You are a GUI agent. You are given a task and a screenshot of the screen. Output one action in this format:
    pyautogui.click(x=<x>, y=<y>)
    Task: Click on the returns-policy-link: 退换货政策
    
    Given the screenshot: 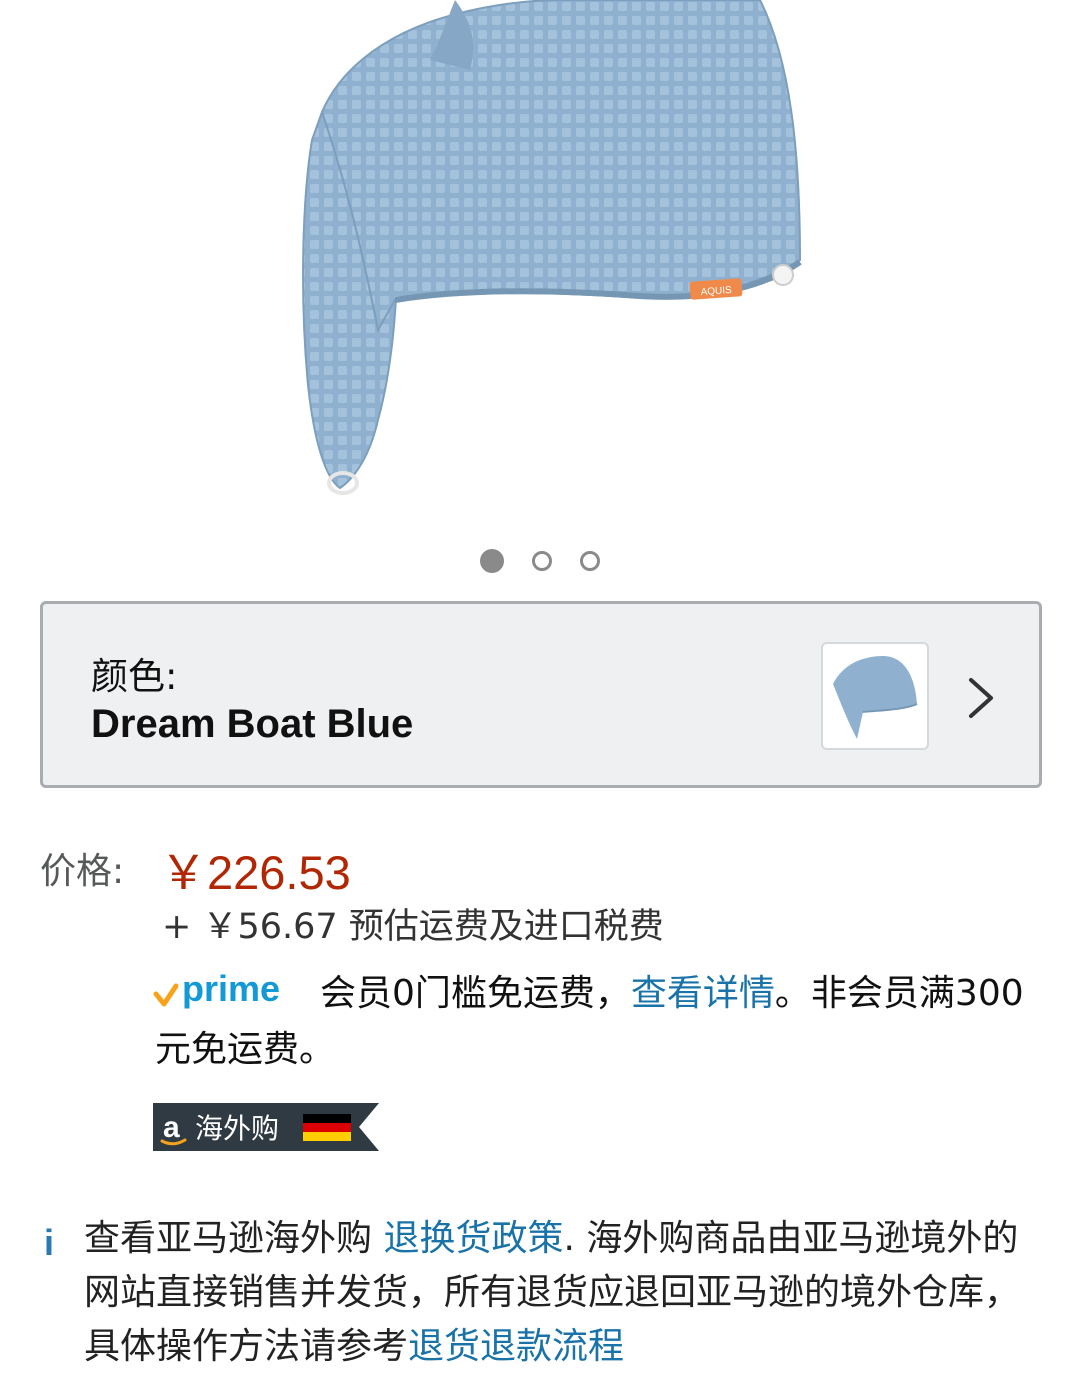 What is the action you would take?
    pyautogui.click(x=473, y=1238)
    